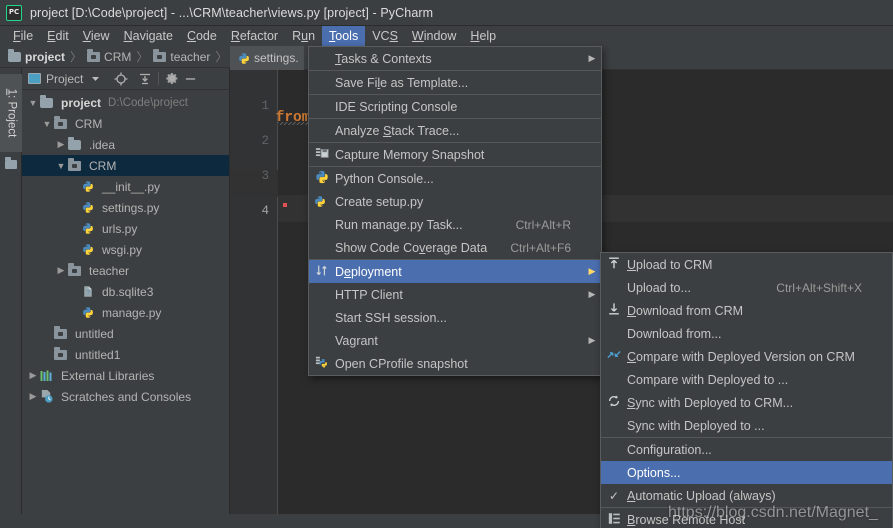 The image size is (893, 528). What do you see at coordinates (455, 294) in the screenshot?
I see `menu-item-http-client: HTTP Client ▶` at bounding box center [455, 294].